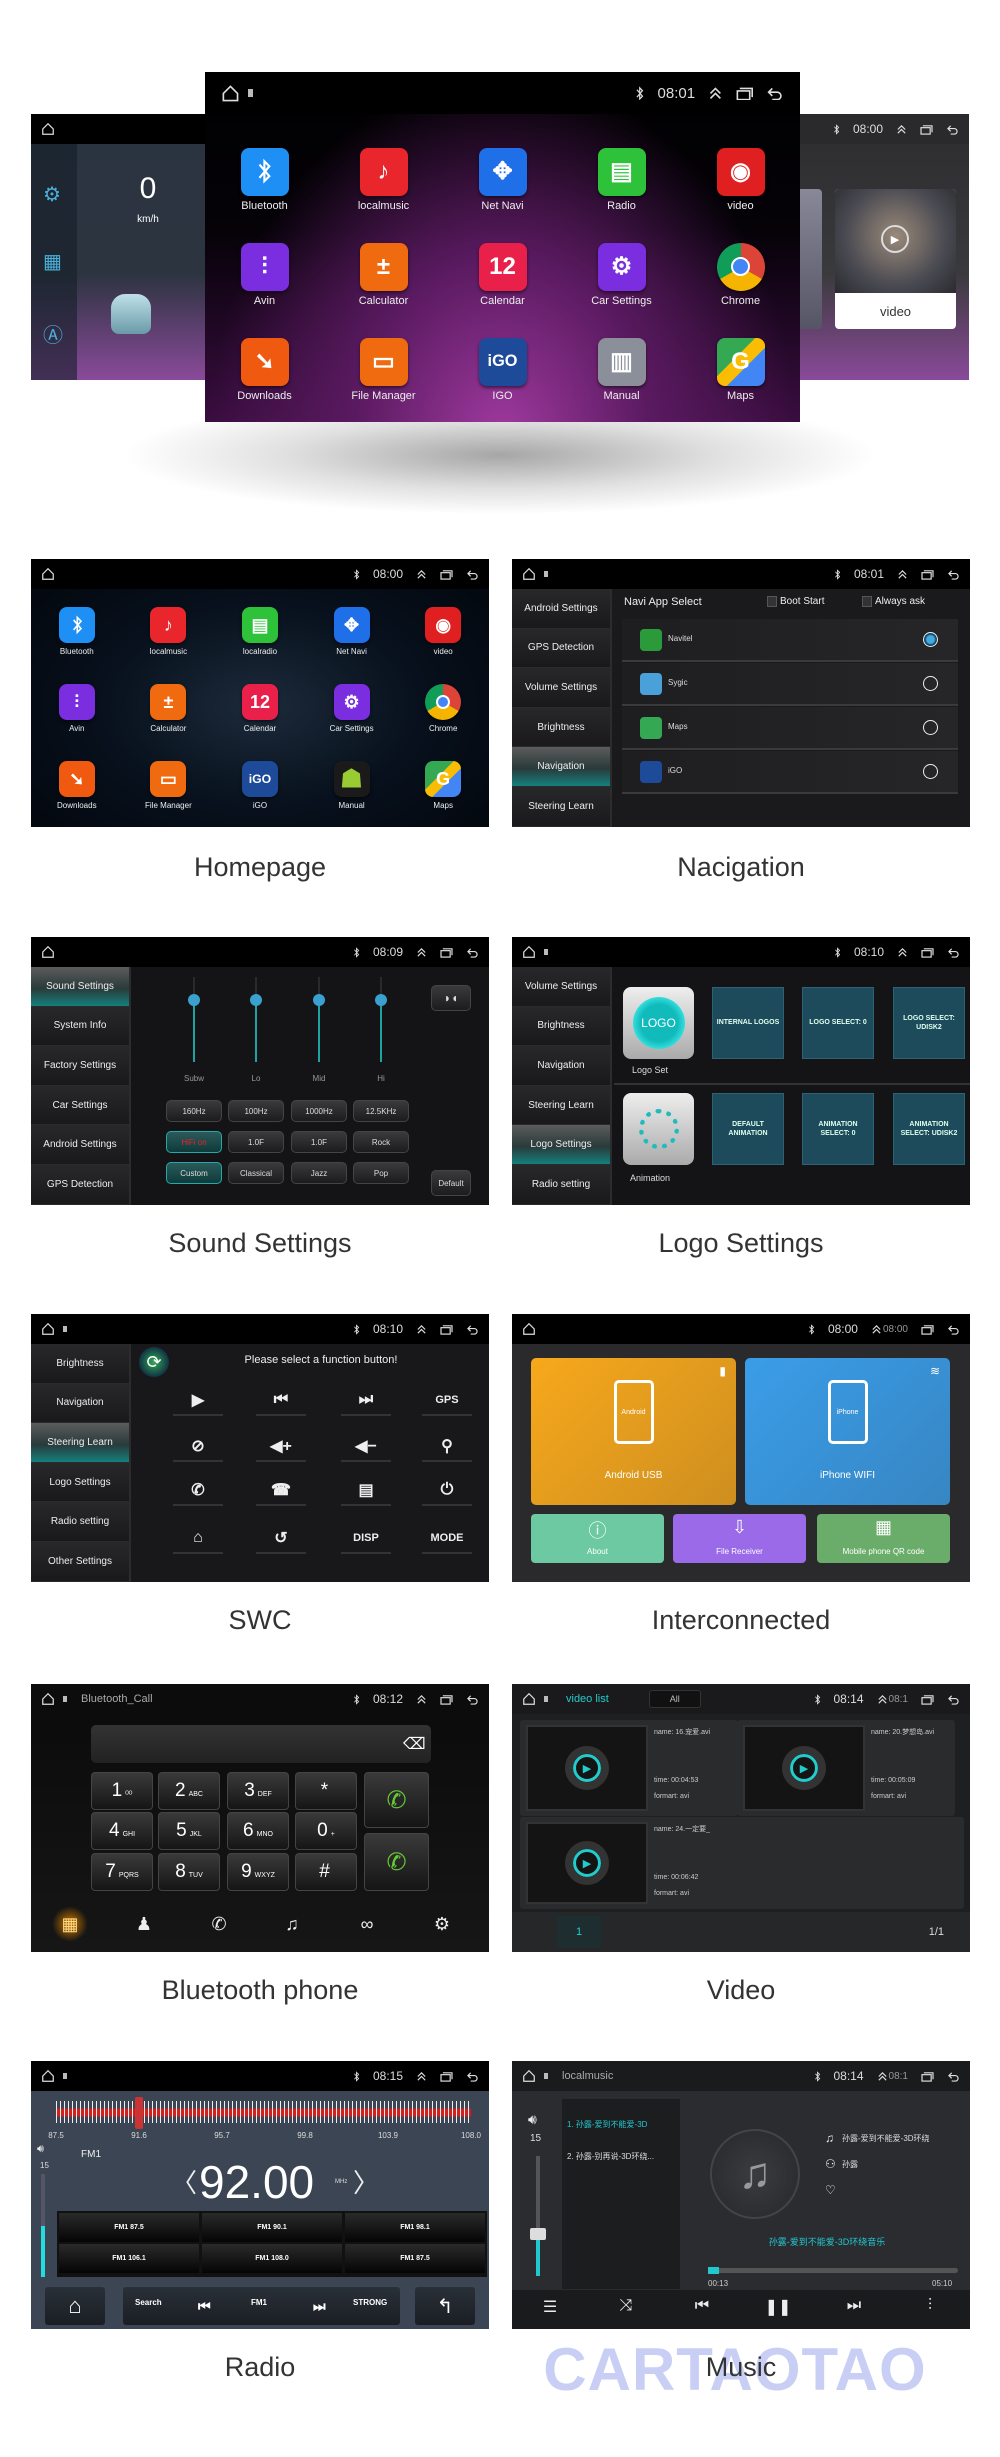 This screenshot has width=1000, height=2457. What do you see at coordinates (415, 2227) in the screenshot?
I see `preset-button: FM1 98.1` at bounding box center [415, 2227].